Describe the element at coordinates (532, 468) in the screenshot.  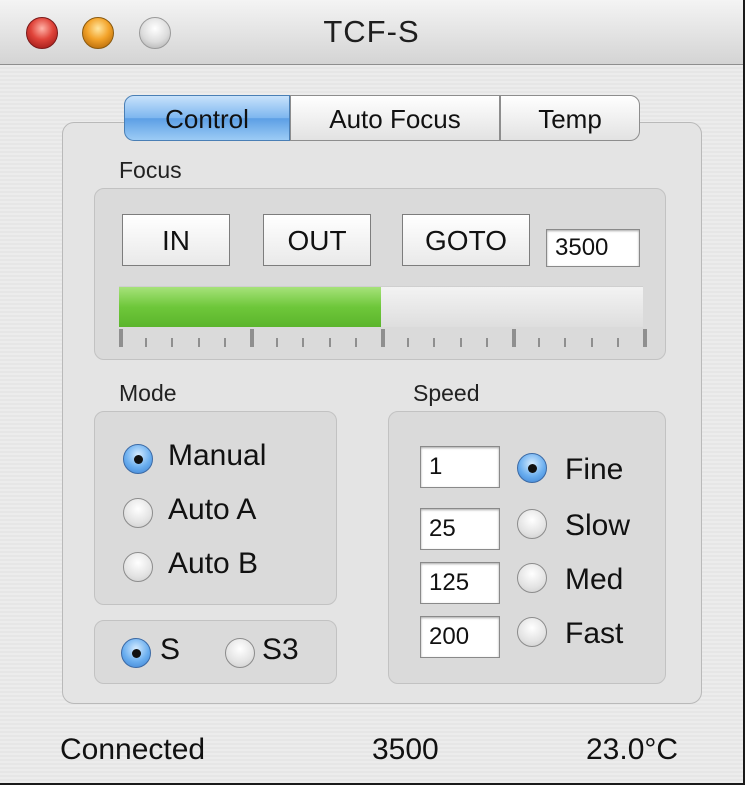
I see `speed-fine-radio` at that location.